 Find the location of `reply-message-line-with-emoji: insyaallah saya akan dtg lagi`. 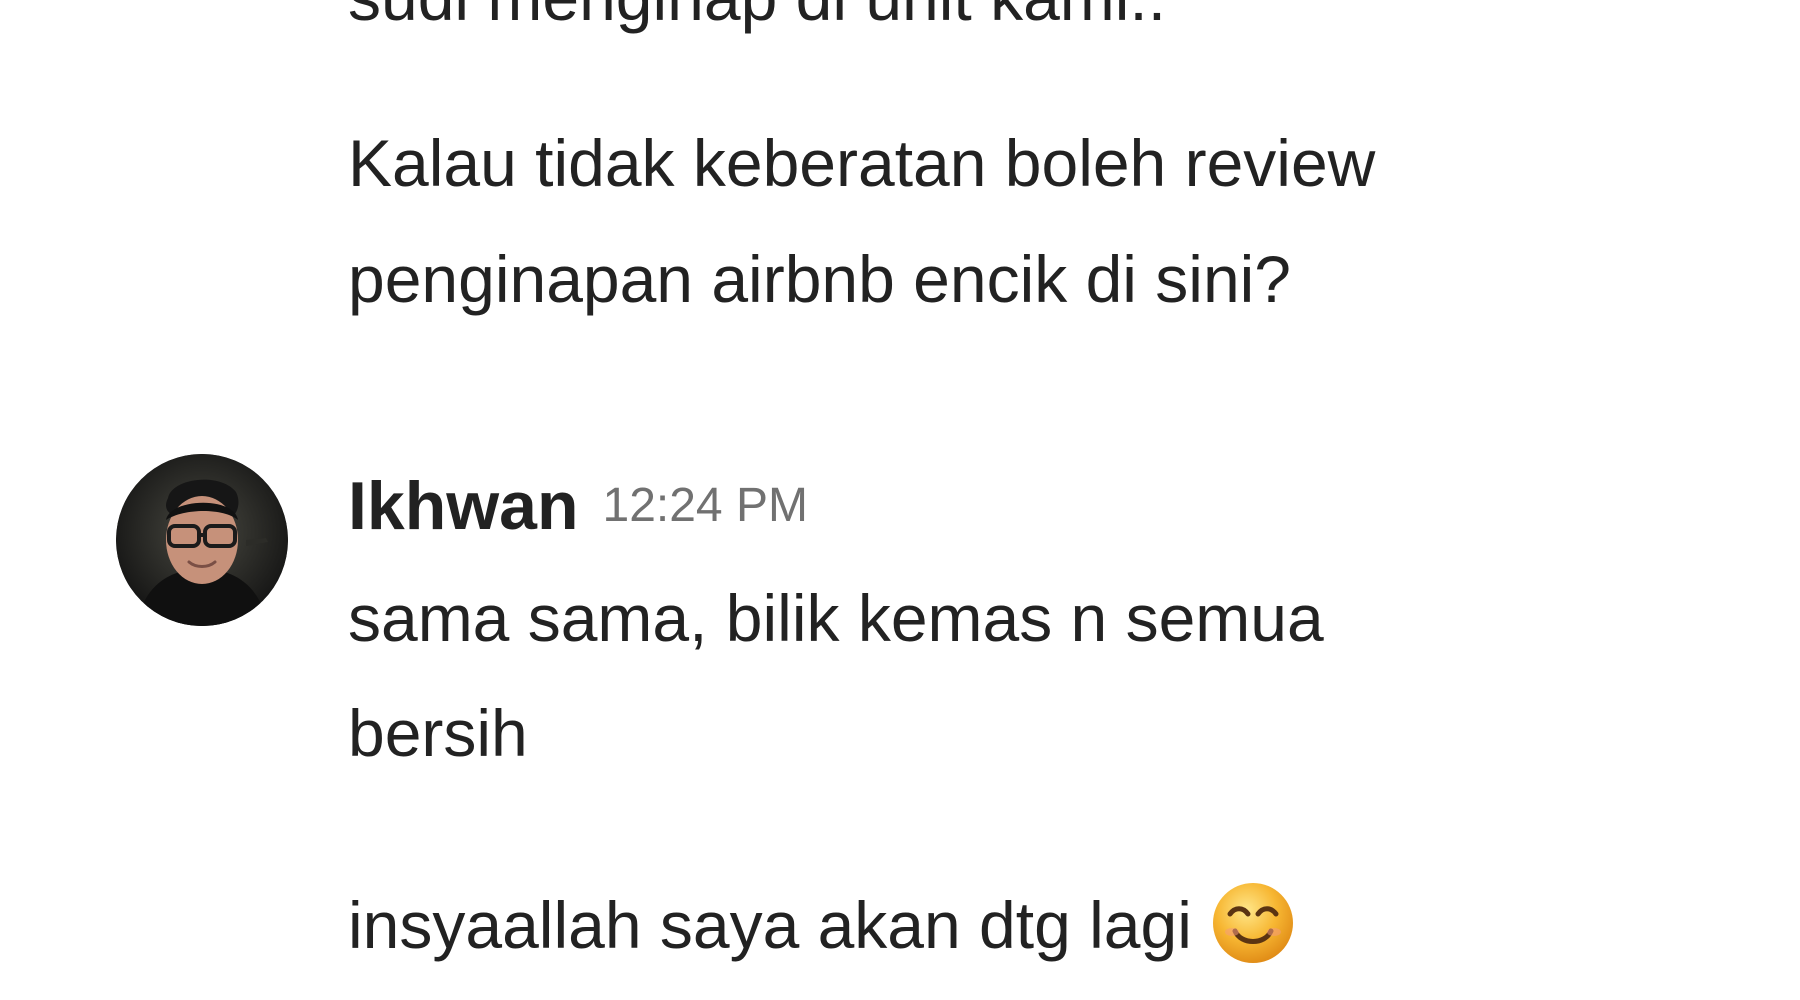

reply-message-line-with-emoji: insyaallah saya akan dtg lagi is located at coordinates (822, 923).